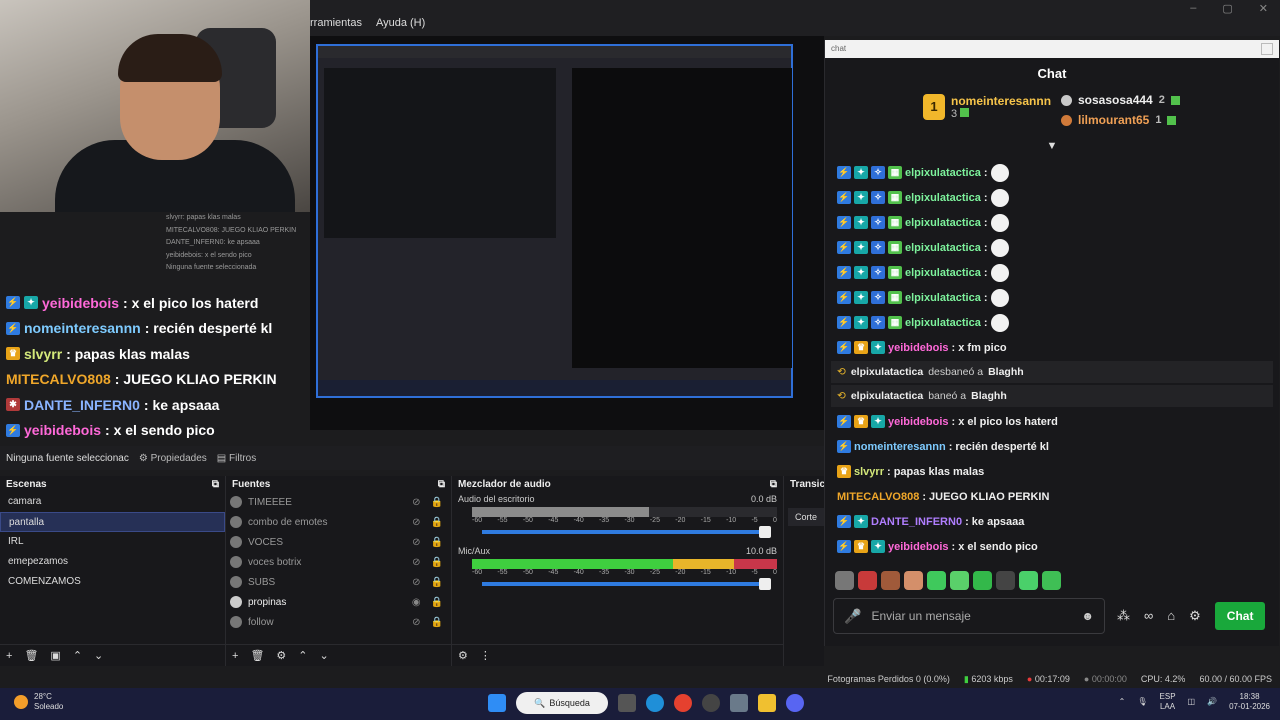  What do you see at coordinates (112, 522) in the screenshot?
I see `scene-item: pantalla` at bounding box center [112, 522].